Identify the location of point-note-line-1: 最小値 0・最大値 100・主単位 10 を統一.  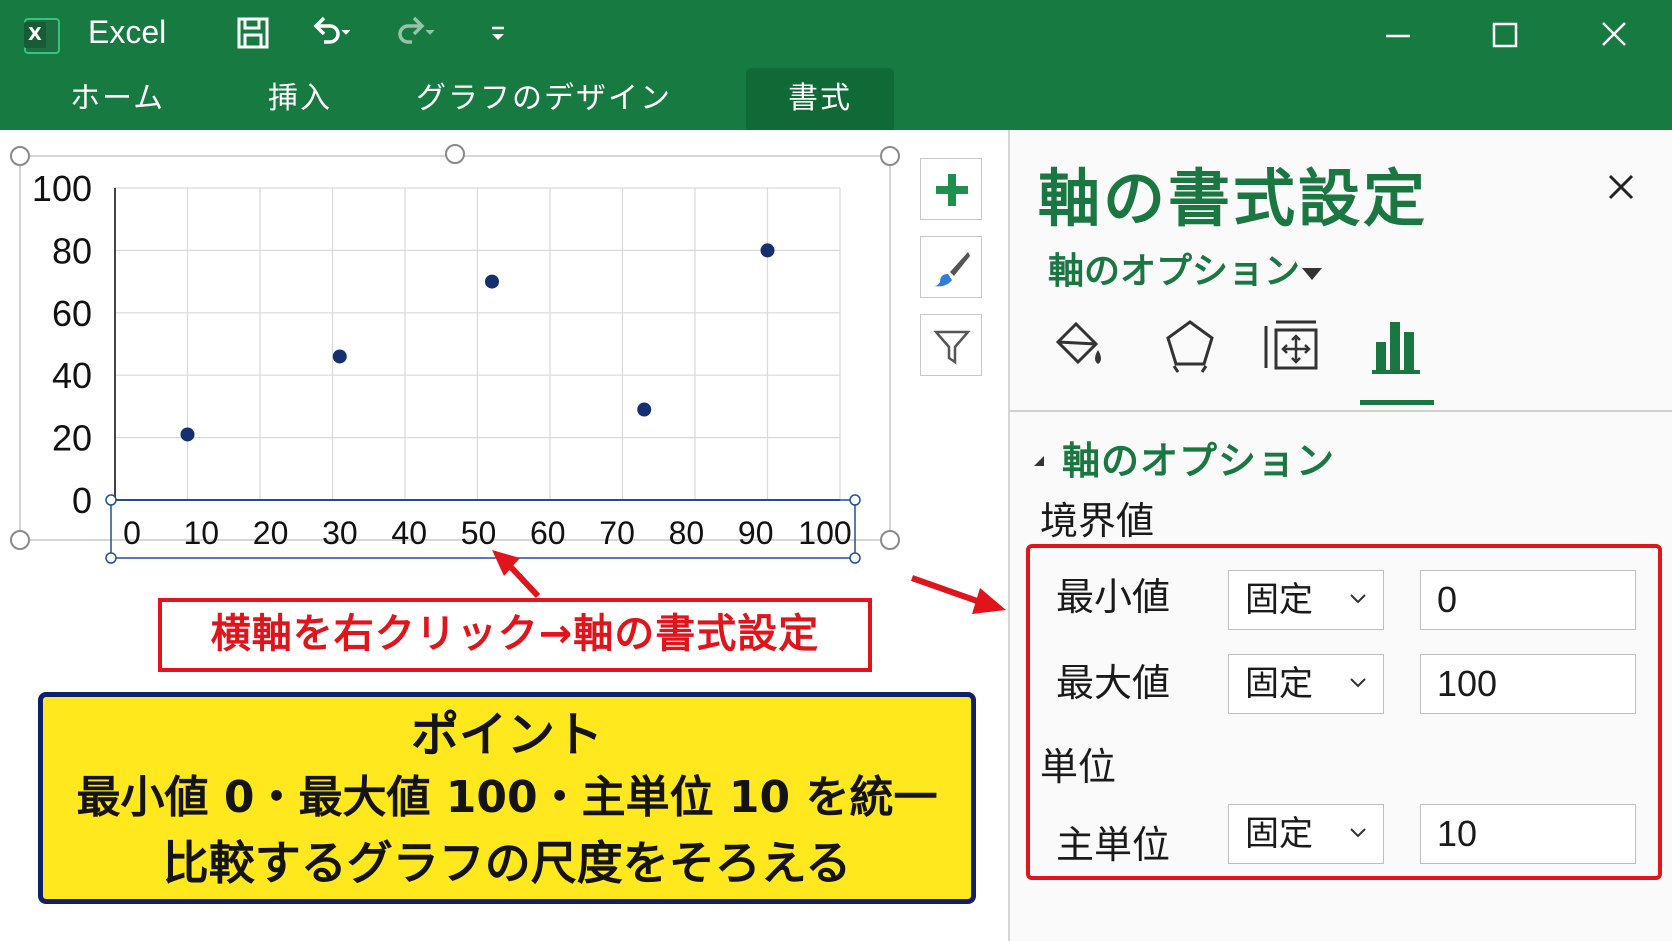
(507, 797).